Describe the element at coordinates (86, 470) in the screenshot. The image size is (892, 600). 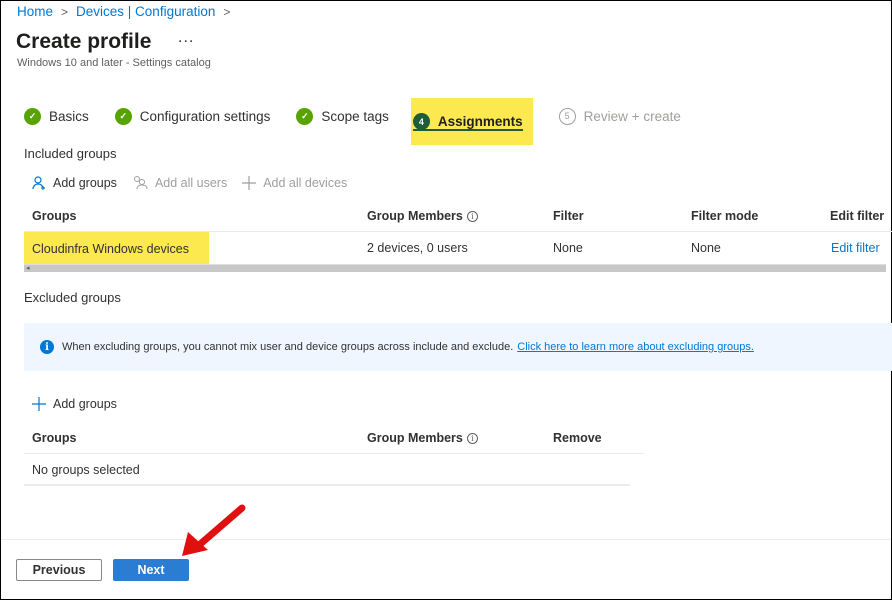
I see `empty-message: No groups selected` at that location.